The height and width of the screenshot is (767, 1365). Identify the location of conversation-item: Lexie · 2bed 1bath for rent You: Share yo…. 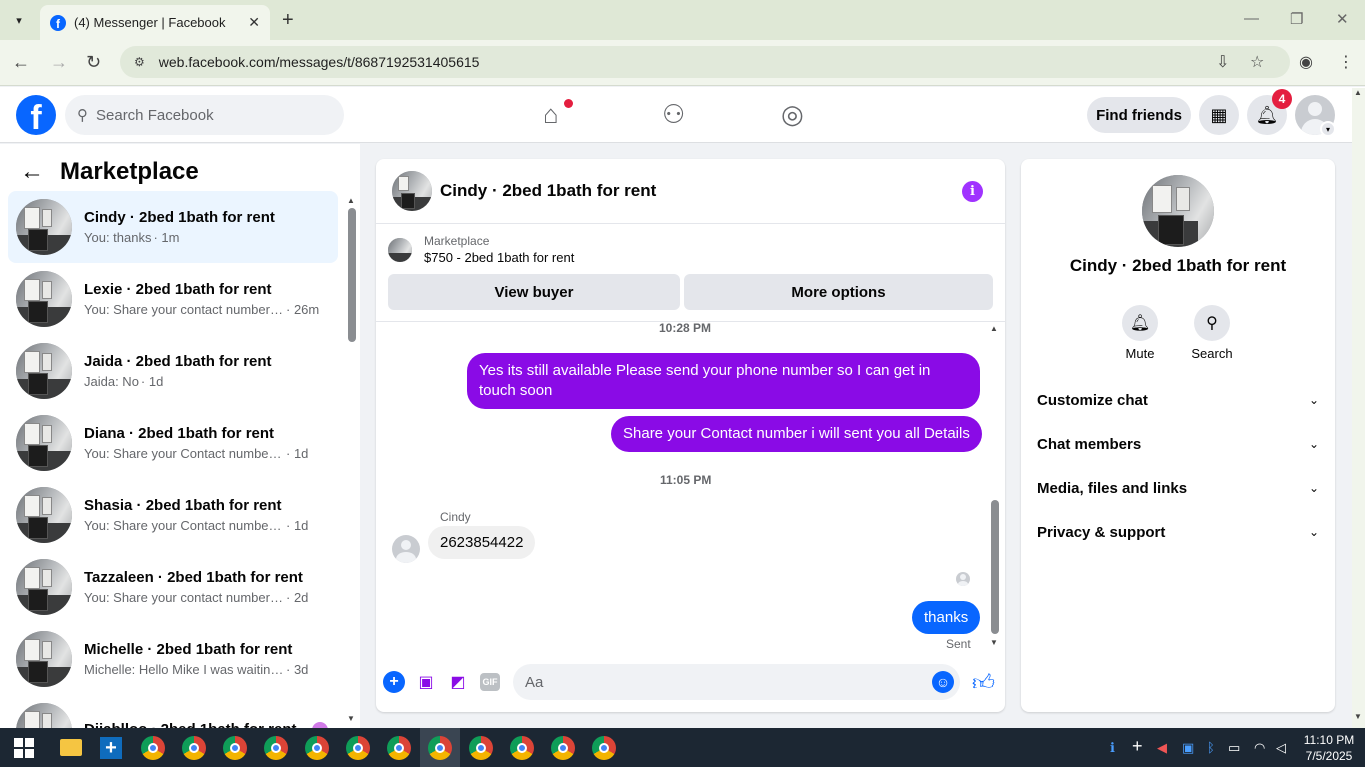
(173, 299).